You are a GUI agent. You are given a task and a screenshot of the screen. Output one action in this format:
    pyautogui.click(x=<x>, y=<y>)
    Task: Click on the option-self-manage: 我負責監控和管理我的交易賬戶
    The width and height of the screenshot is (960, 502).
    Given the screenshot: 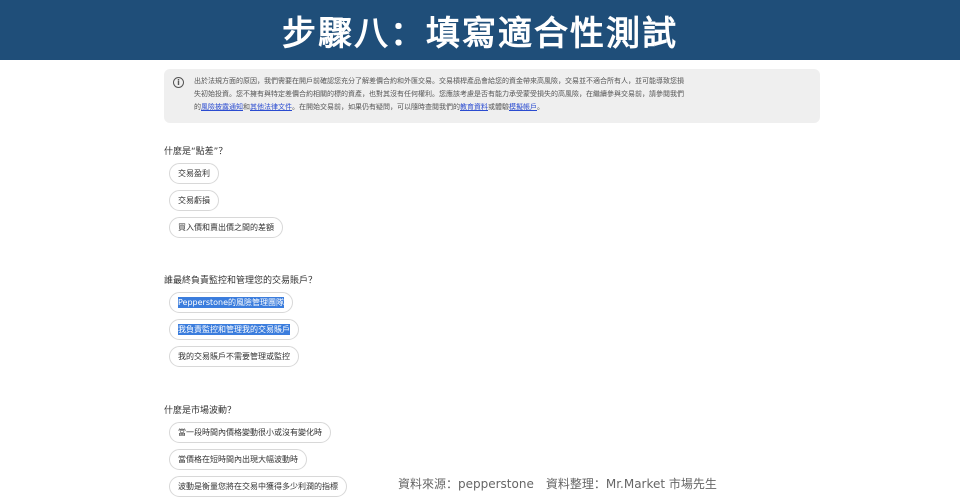 What is the action you would take?
    pyautogui.click(x=234, y=329)
    